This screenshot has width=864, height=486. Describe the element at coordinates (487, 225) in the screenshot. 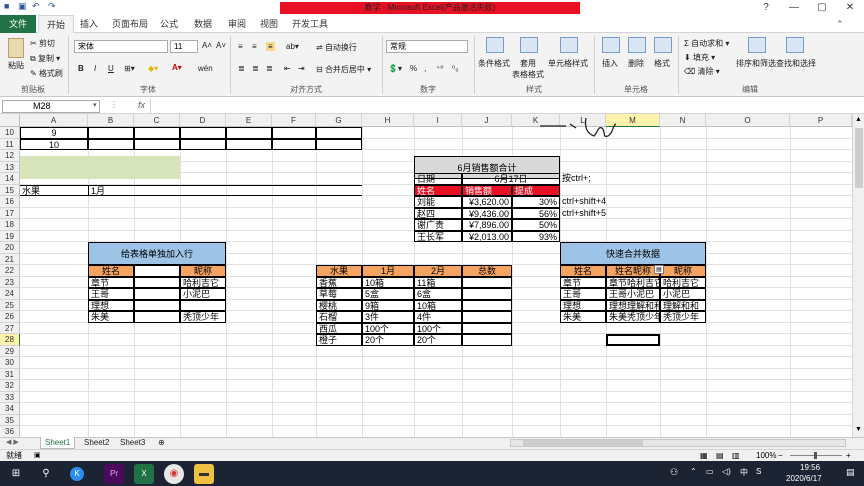

I see `sales-amount-cell: ¥7,896.00` at that location.